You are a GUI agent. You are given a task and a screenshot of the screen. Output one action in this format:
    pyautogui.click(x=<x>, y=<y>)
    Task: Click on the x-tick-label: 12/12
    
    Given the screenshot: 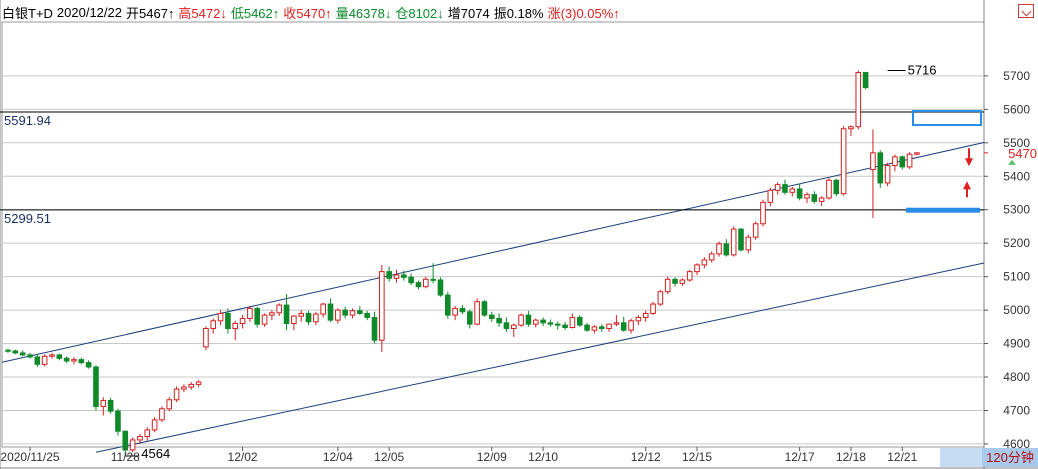 What is the action you would take?
    pyautogui.click(x=646, y=457)
    